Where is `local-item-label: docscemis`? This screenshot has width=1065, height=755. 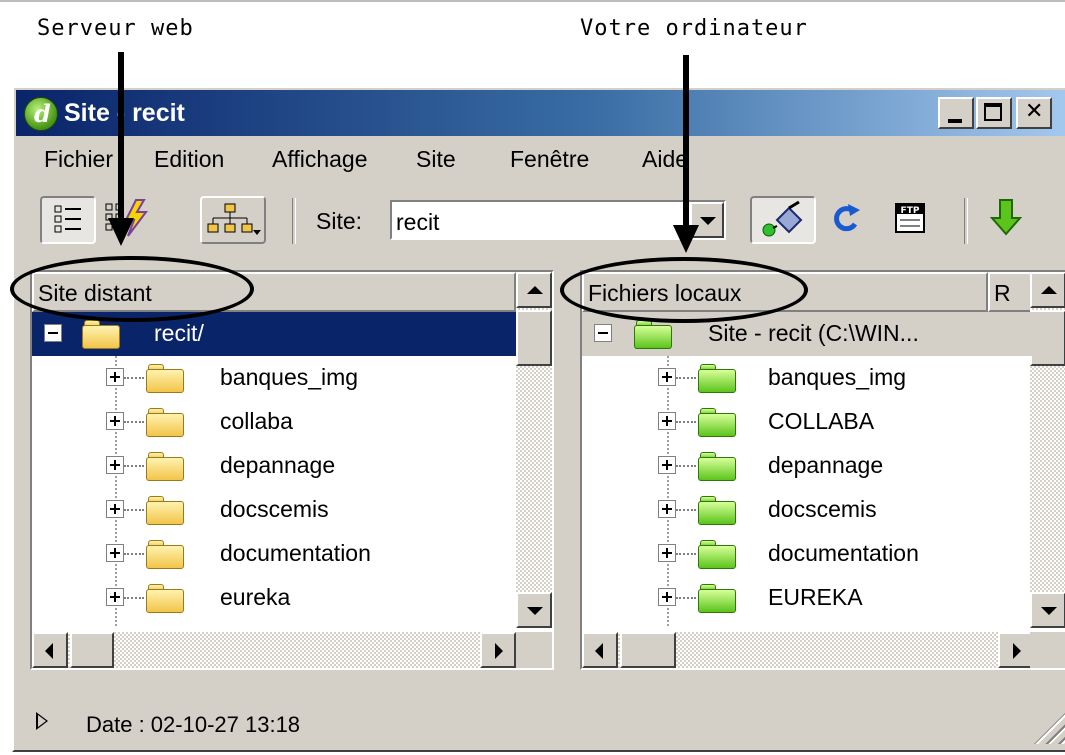 local-item-label: docscemis is located at coordinates (822, 509).